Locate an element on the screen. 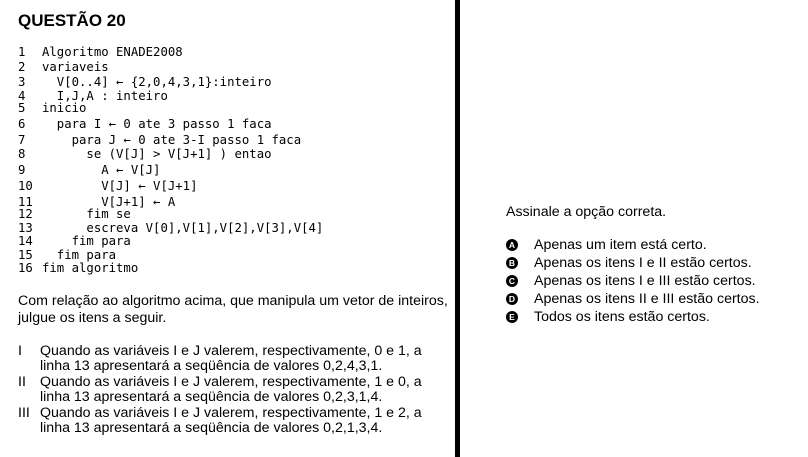  line-text: inicio is located at coordinates (64, 108).